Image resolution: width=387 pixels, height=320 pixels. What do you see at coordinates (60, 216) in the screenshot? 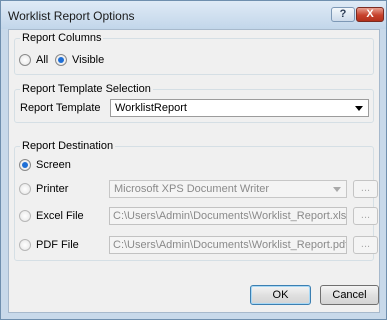
I see `excel-label: Excel File` at bounding box center [60, 216].